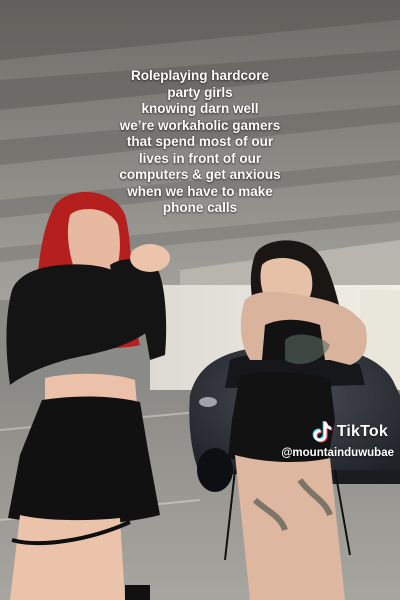 The height and width of the screenshot is (600, 400). What do you see at coordinates (200, 174) in the screenshot?
I see `caption-line: computers & get anxious` at bounding box center [200, 174].